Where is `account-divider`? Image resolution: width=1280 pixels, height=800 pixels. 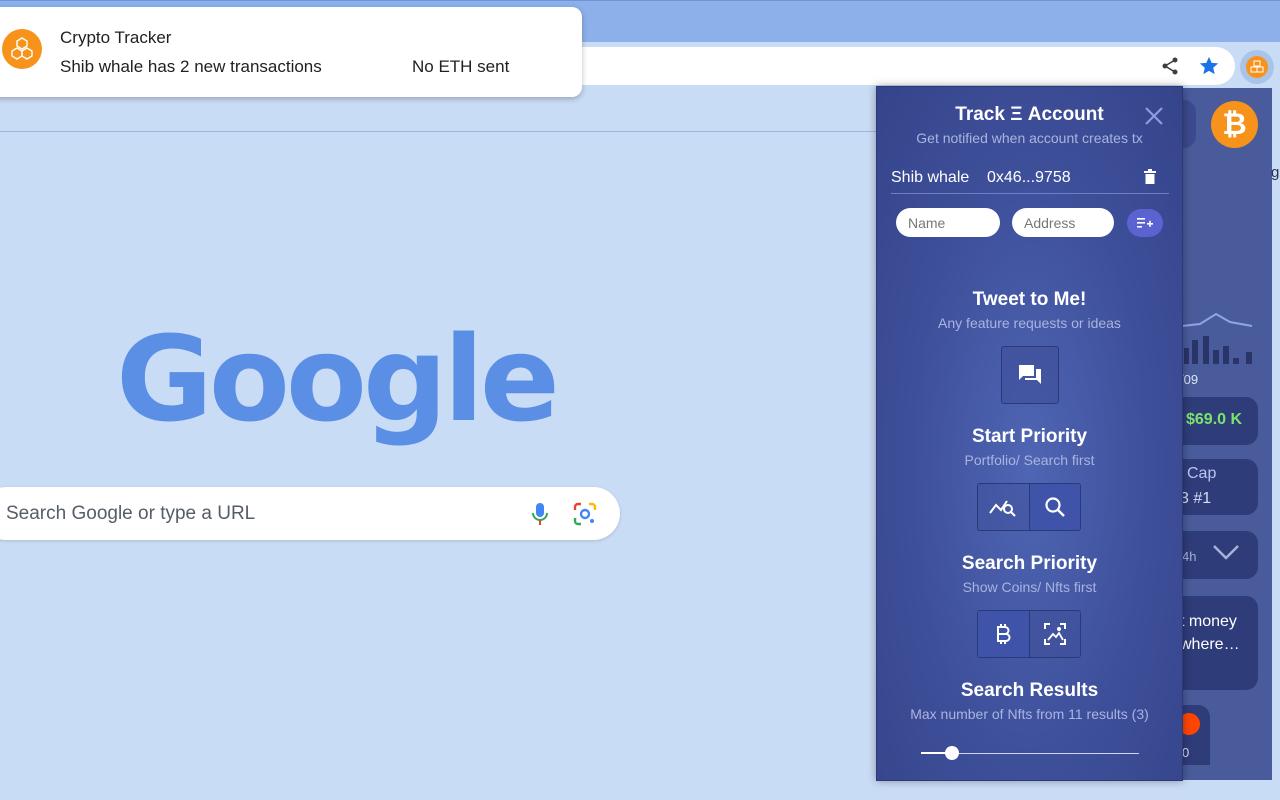 account-divider is located at coordinates (1030, 193).